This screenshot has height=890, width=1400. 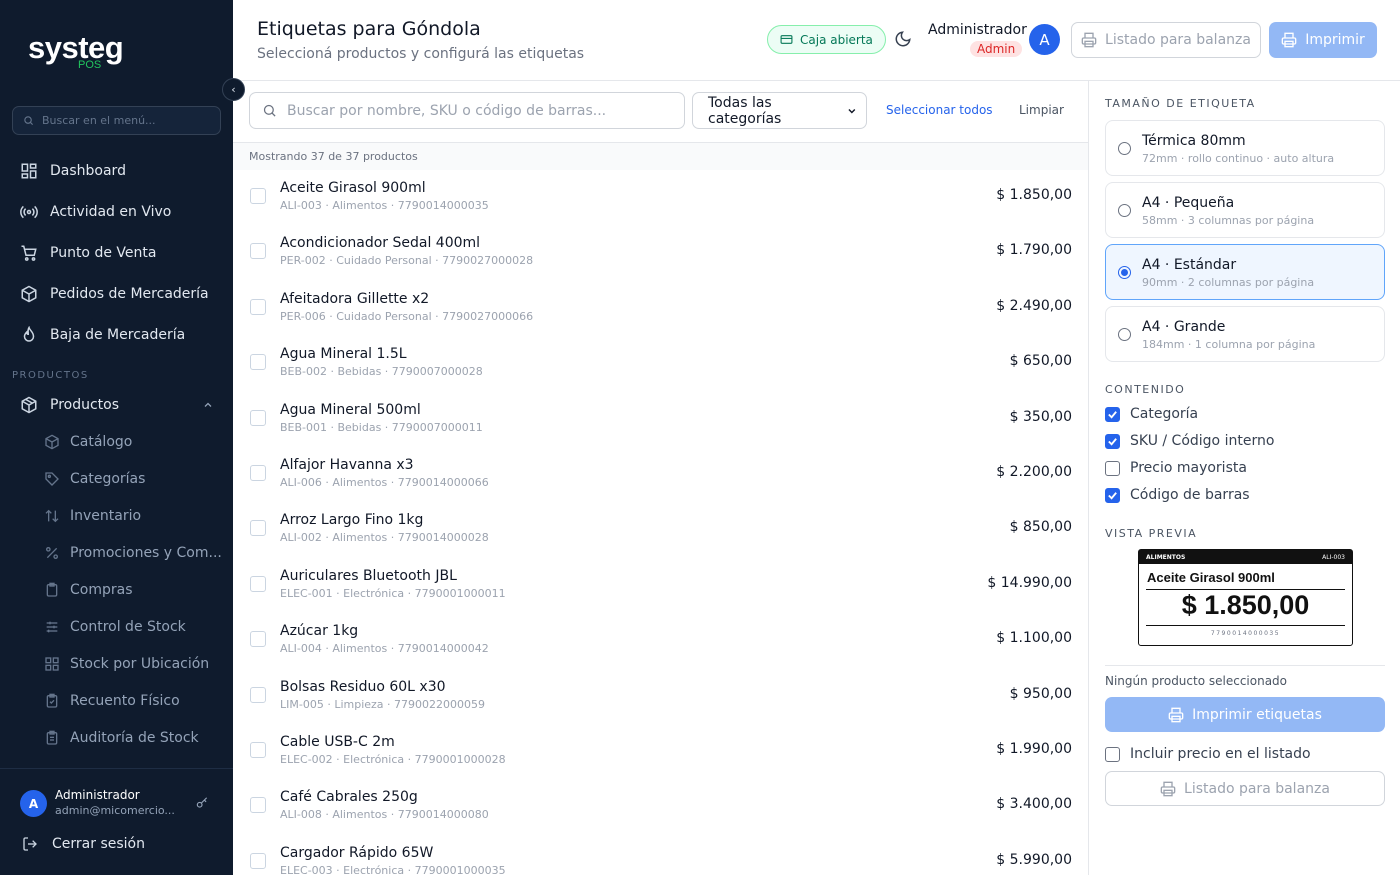 What do you see at coordinates (1034, 638) in the screenshot?
I see `product-price: $ 1.100,00` at bounding box center [1034, 638].